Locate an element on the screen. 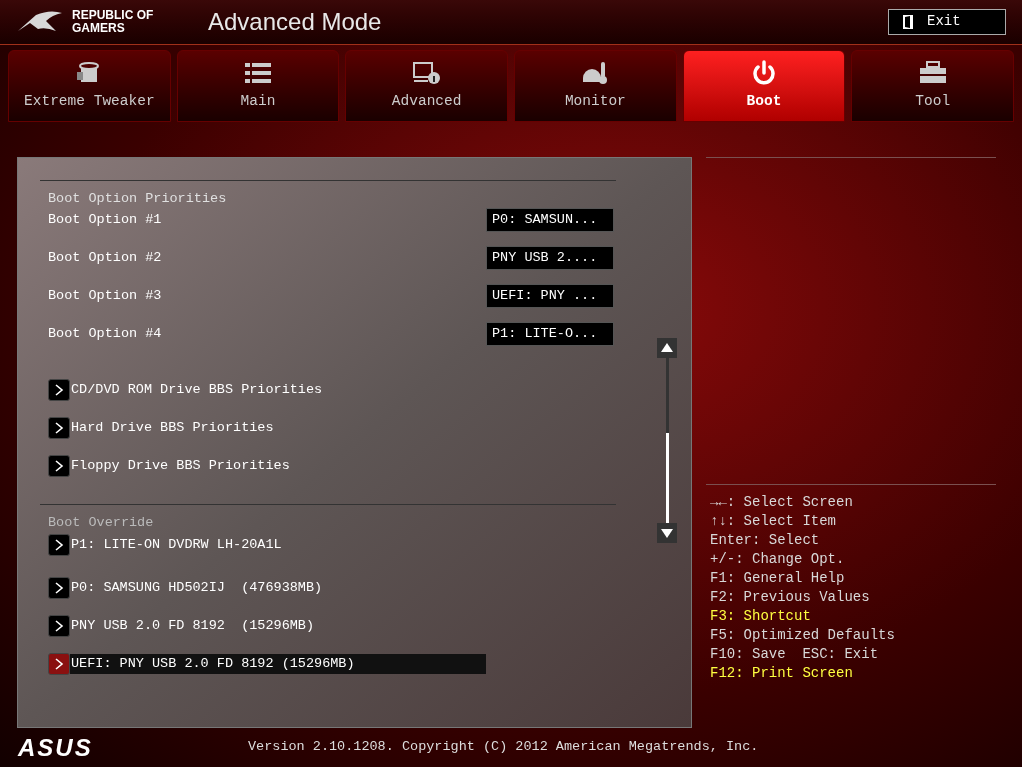 This screenshot has width=1022, height=767. brand-name: REPUBLIC OF GAMERS is located at coordinates (113, 21).